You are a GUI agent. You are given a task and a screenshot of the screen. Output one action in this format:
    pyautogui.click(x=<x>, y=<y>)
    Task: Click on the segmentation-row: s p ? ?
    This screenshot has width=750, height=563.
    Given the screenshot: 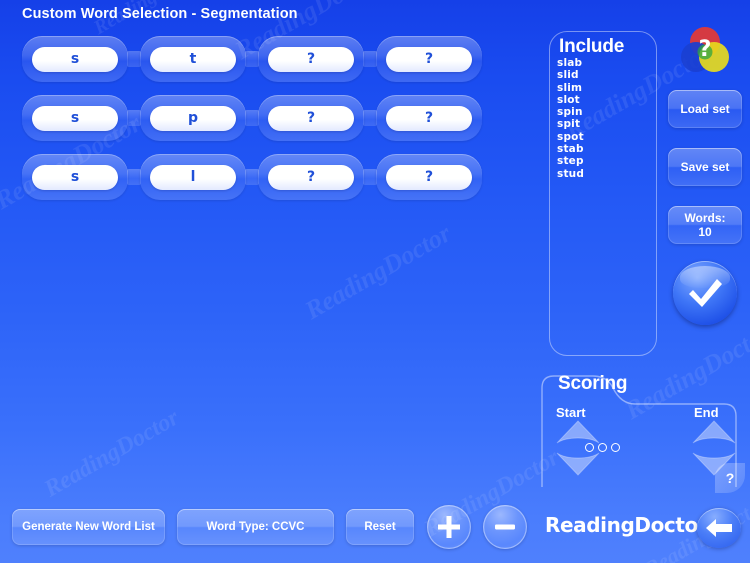 What is the action you would take?
    pyautogui.click(x=252, y=118)
    